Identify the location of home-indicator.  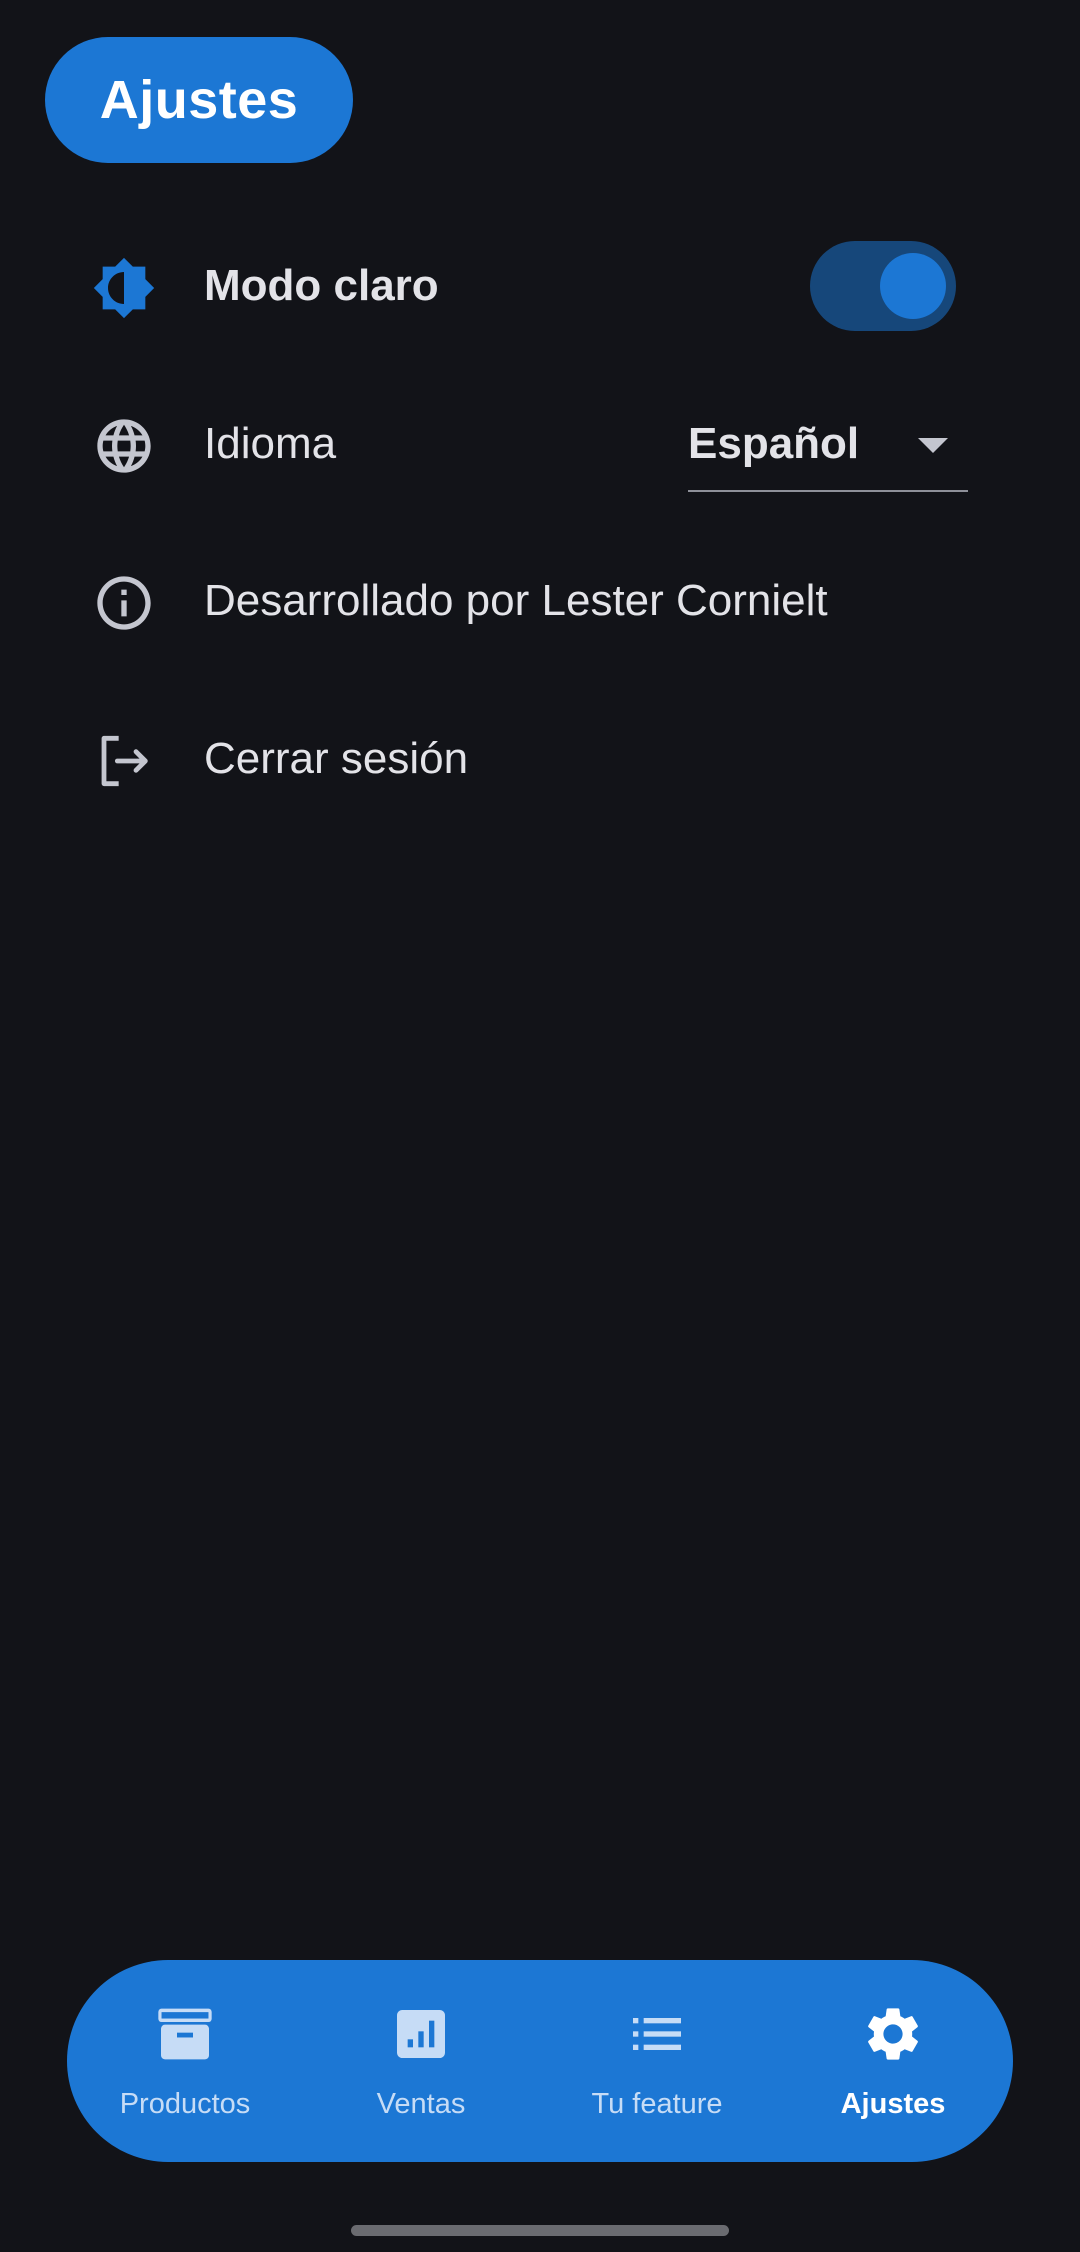
(540, 2230).